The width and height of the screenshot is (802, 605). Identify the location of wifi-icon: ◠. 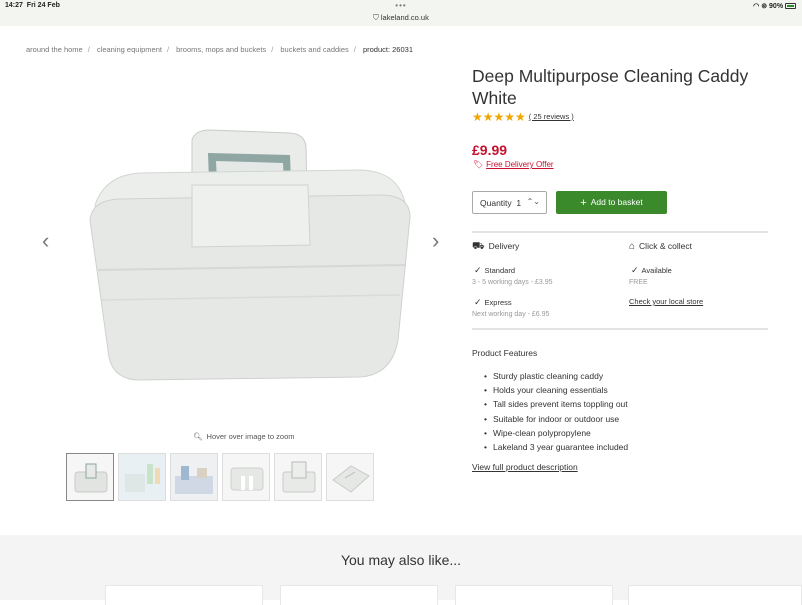
(756, 6).